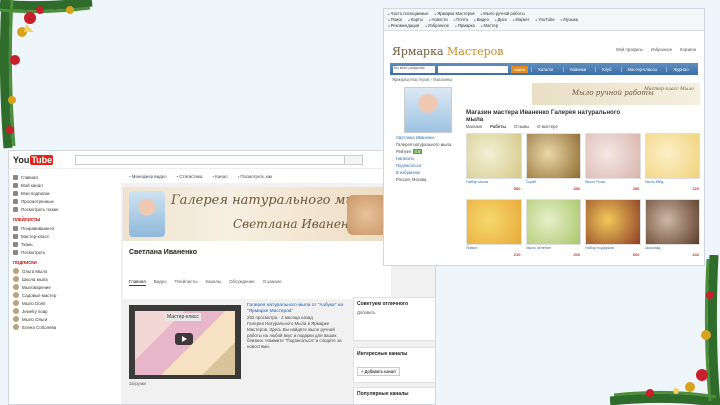 The image size is (720, 405). Describe the element at coordinates (45, 319) in the screenshot. I see `subscription-item: Мыло Ольги` at that location.